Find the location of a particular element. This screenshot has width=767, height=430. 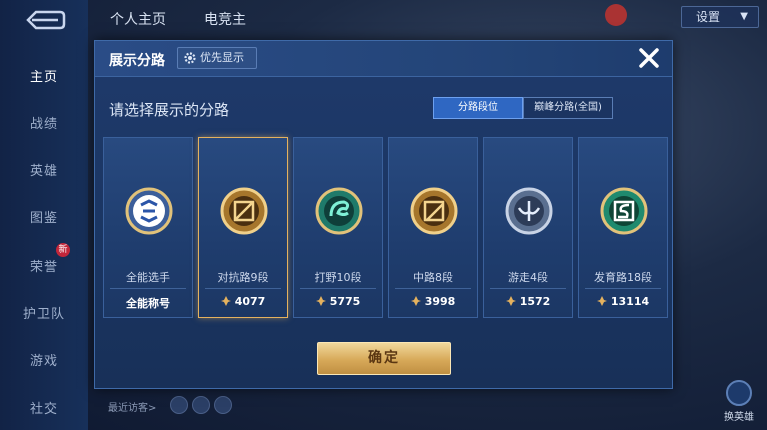

roam-emblem-icon is located at coordinates (529, 211).